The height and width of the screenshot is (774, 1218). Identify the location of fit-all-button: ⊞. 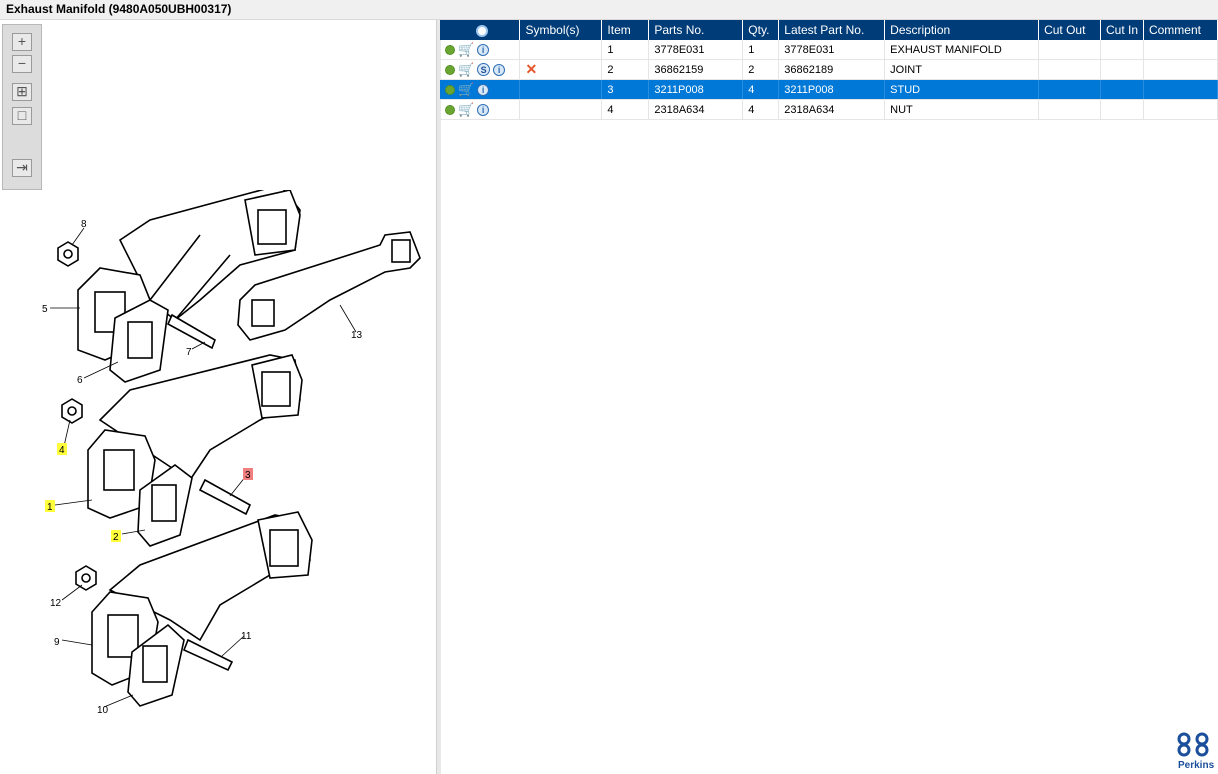
(22, 92).